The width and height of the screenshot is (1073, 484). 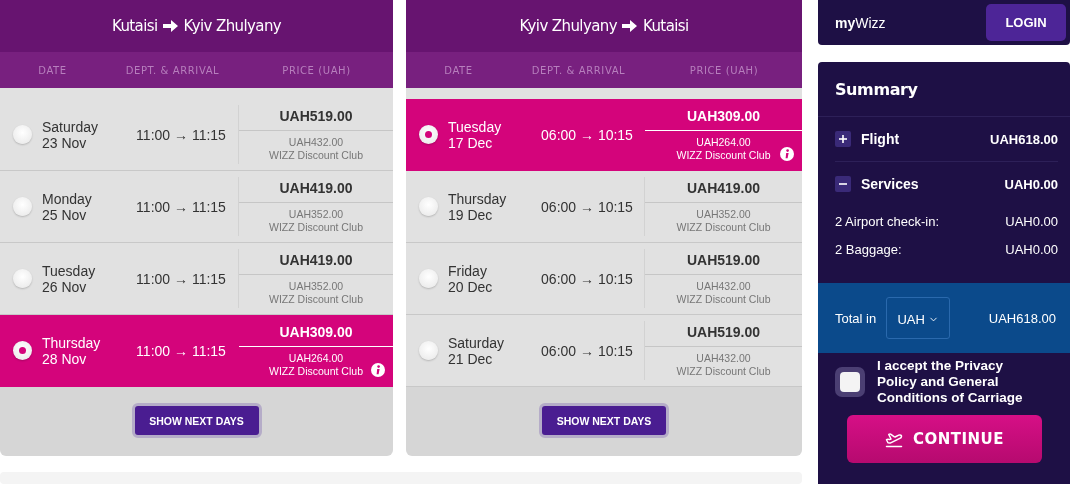 I want to click on destination-city: Kutaisi, so click(x=665, y=26).